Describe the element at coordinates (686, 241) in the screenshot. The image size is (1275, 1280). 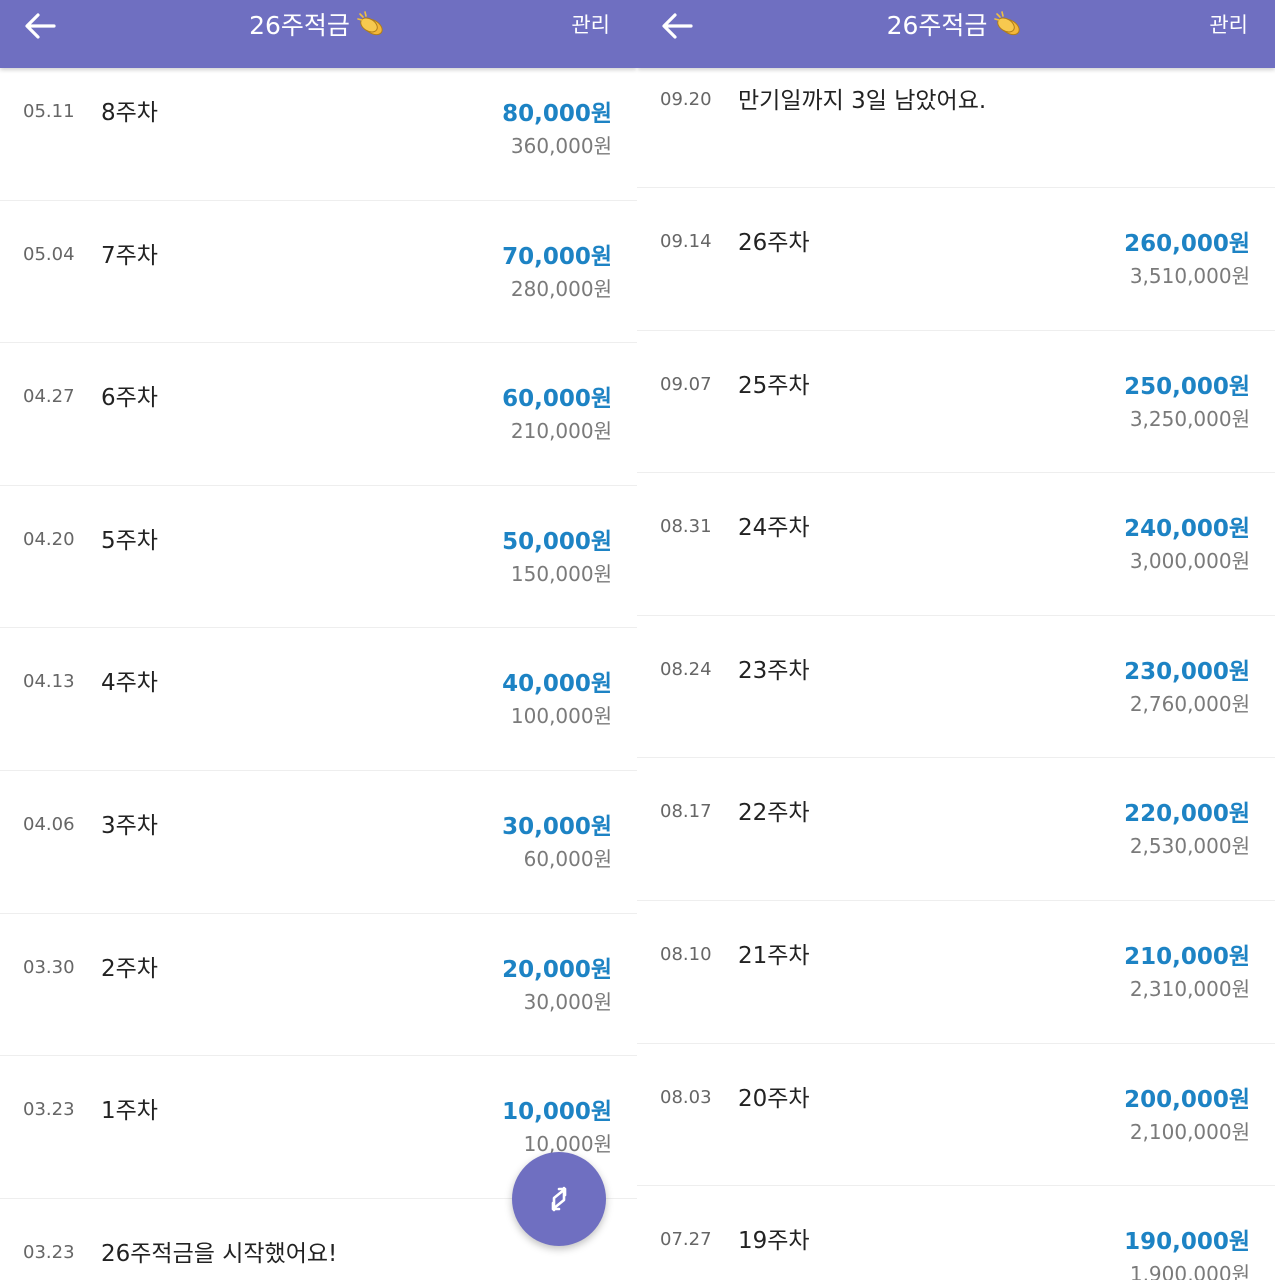
I see `item-date: 09.14` at that location.